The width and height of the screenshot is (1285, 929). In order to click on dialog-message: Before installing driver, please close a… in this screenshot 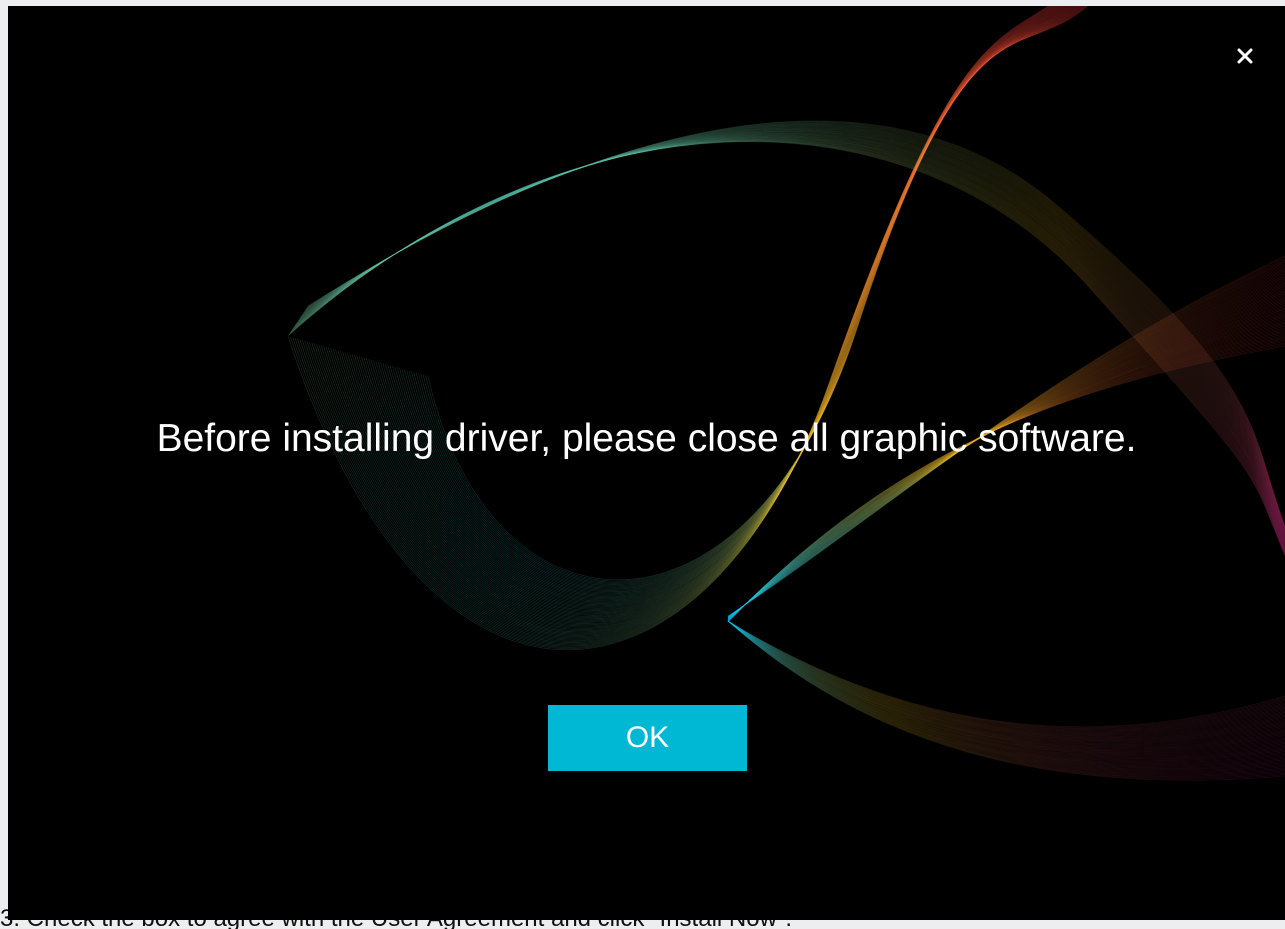, I will do `click(646, 438)`.